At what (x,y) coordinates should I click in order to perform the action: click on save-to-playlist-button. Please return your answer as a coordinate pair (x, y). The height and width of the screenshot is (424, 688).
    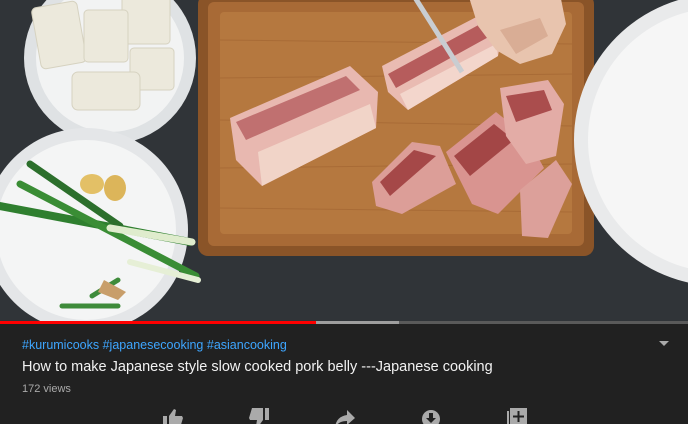
    Looking at the image, I should click on (518, 416).